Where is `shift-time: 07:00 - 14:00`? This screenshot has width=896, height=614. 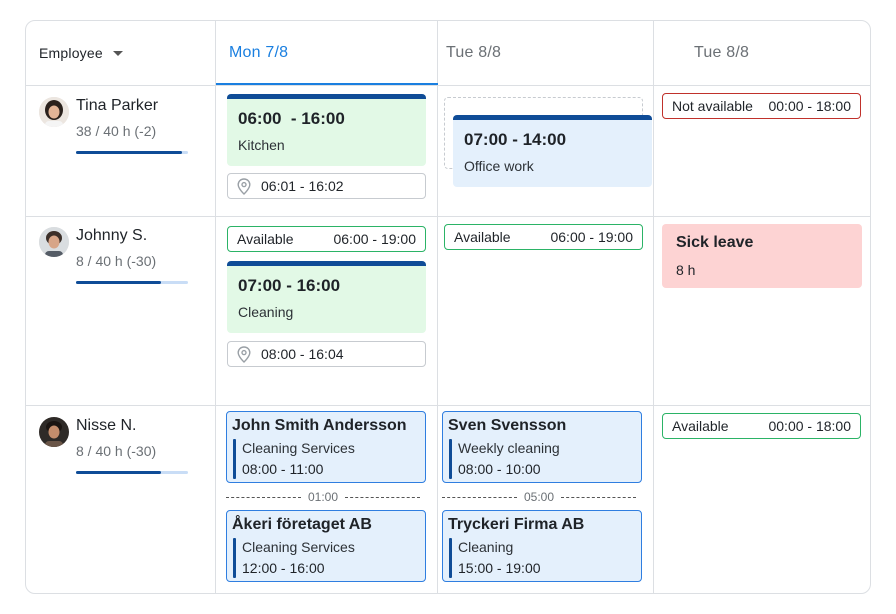 shift-time: 07:00 - 14:00 is located at coordinates (515, 139).